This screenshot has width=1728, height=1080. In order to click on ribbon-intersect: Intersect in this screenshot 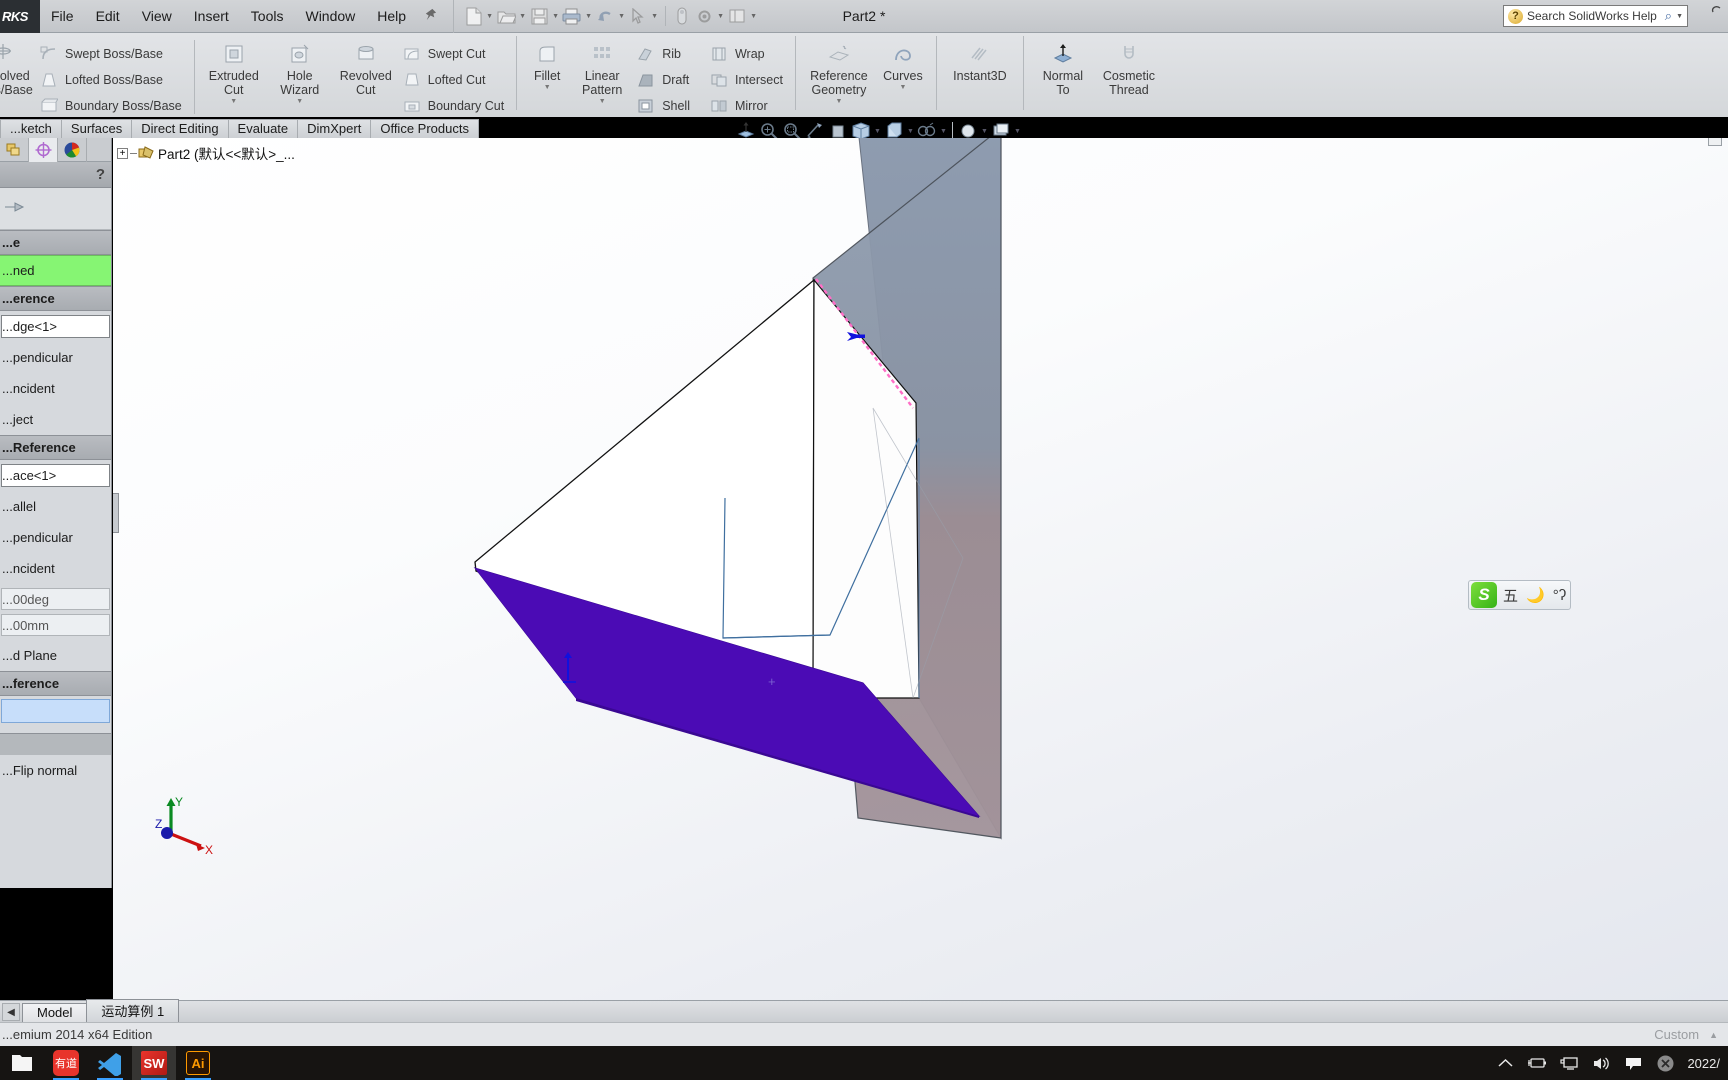, I will do `click(747, 80)`.